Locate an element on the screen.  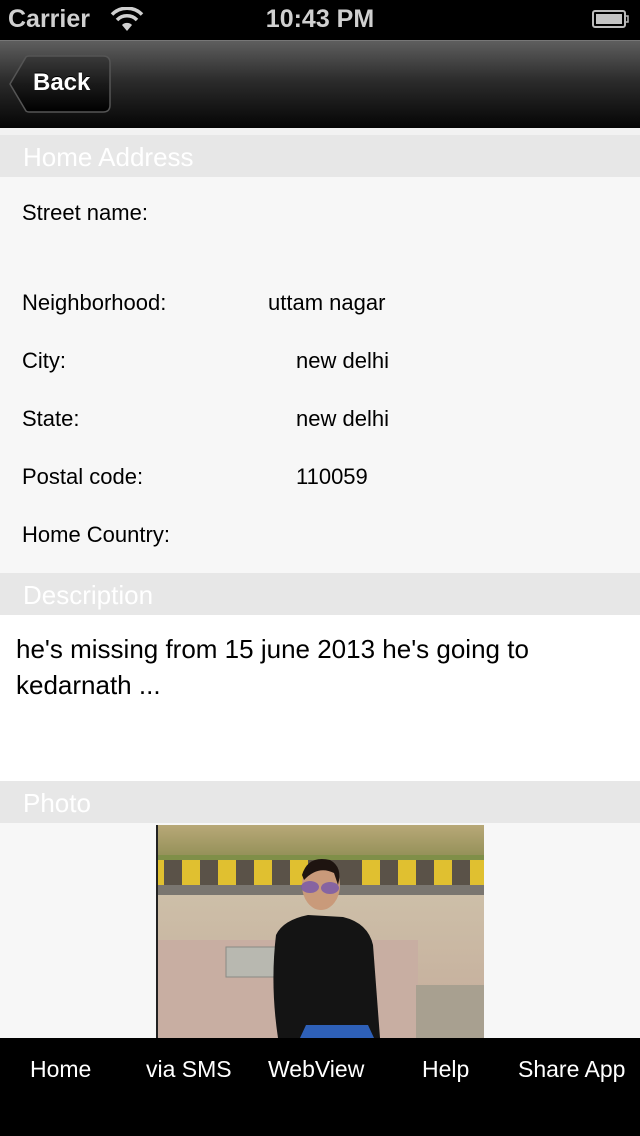
field-value: uttam nagar is located at coordinates (327, 302).